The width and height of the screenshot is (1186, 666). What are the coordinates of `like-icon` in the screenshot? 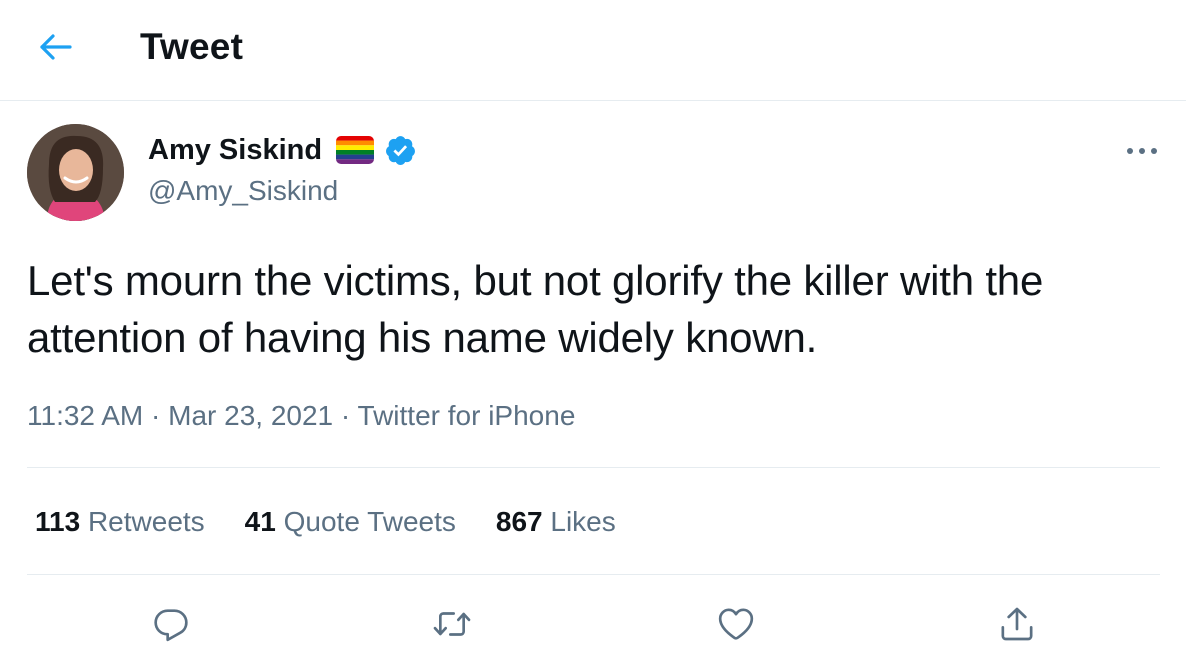 It's located at (736, 624).